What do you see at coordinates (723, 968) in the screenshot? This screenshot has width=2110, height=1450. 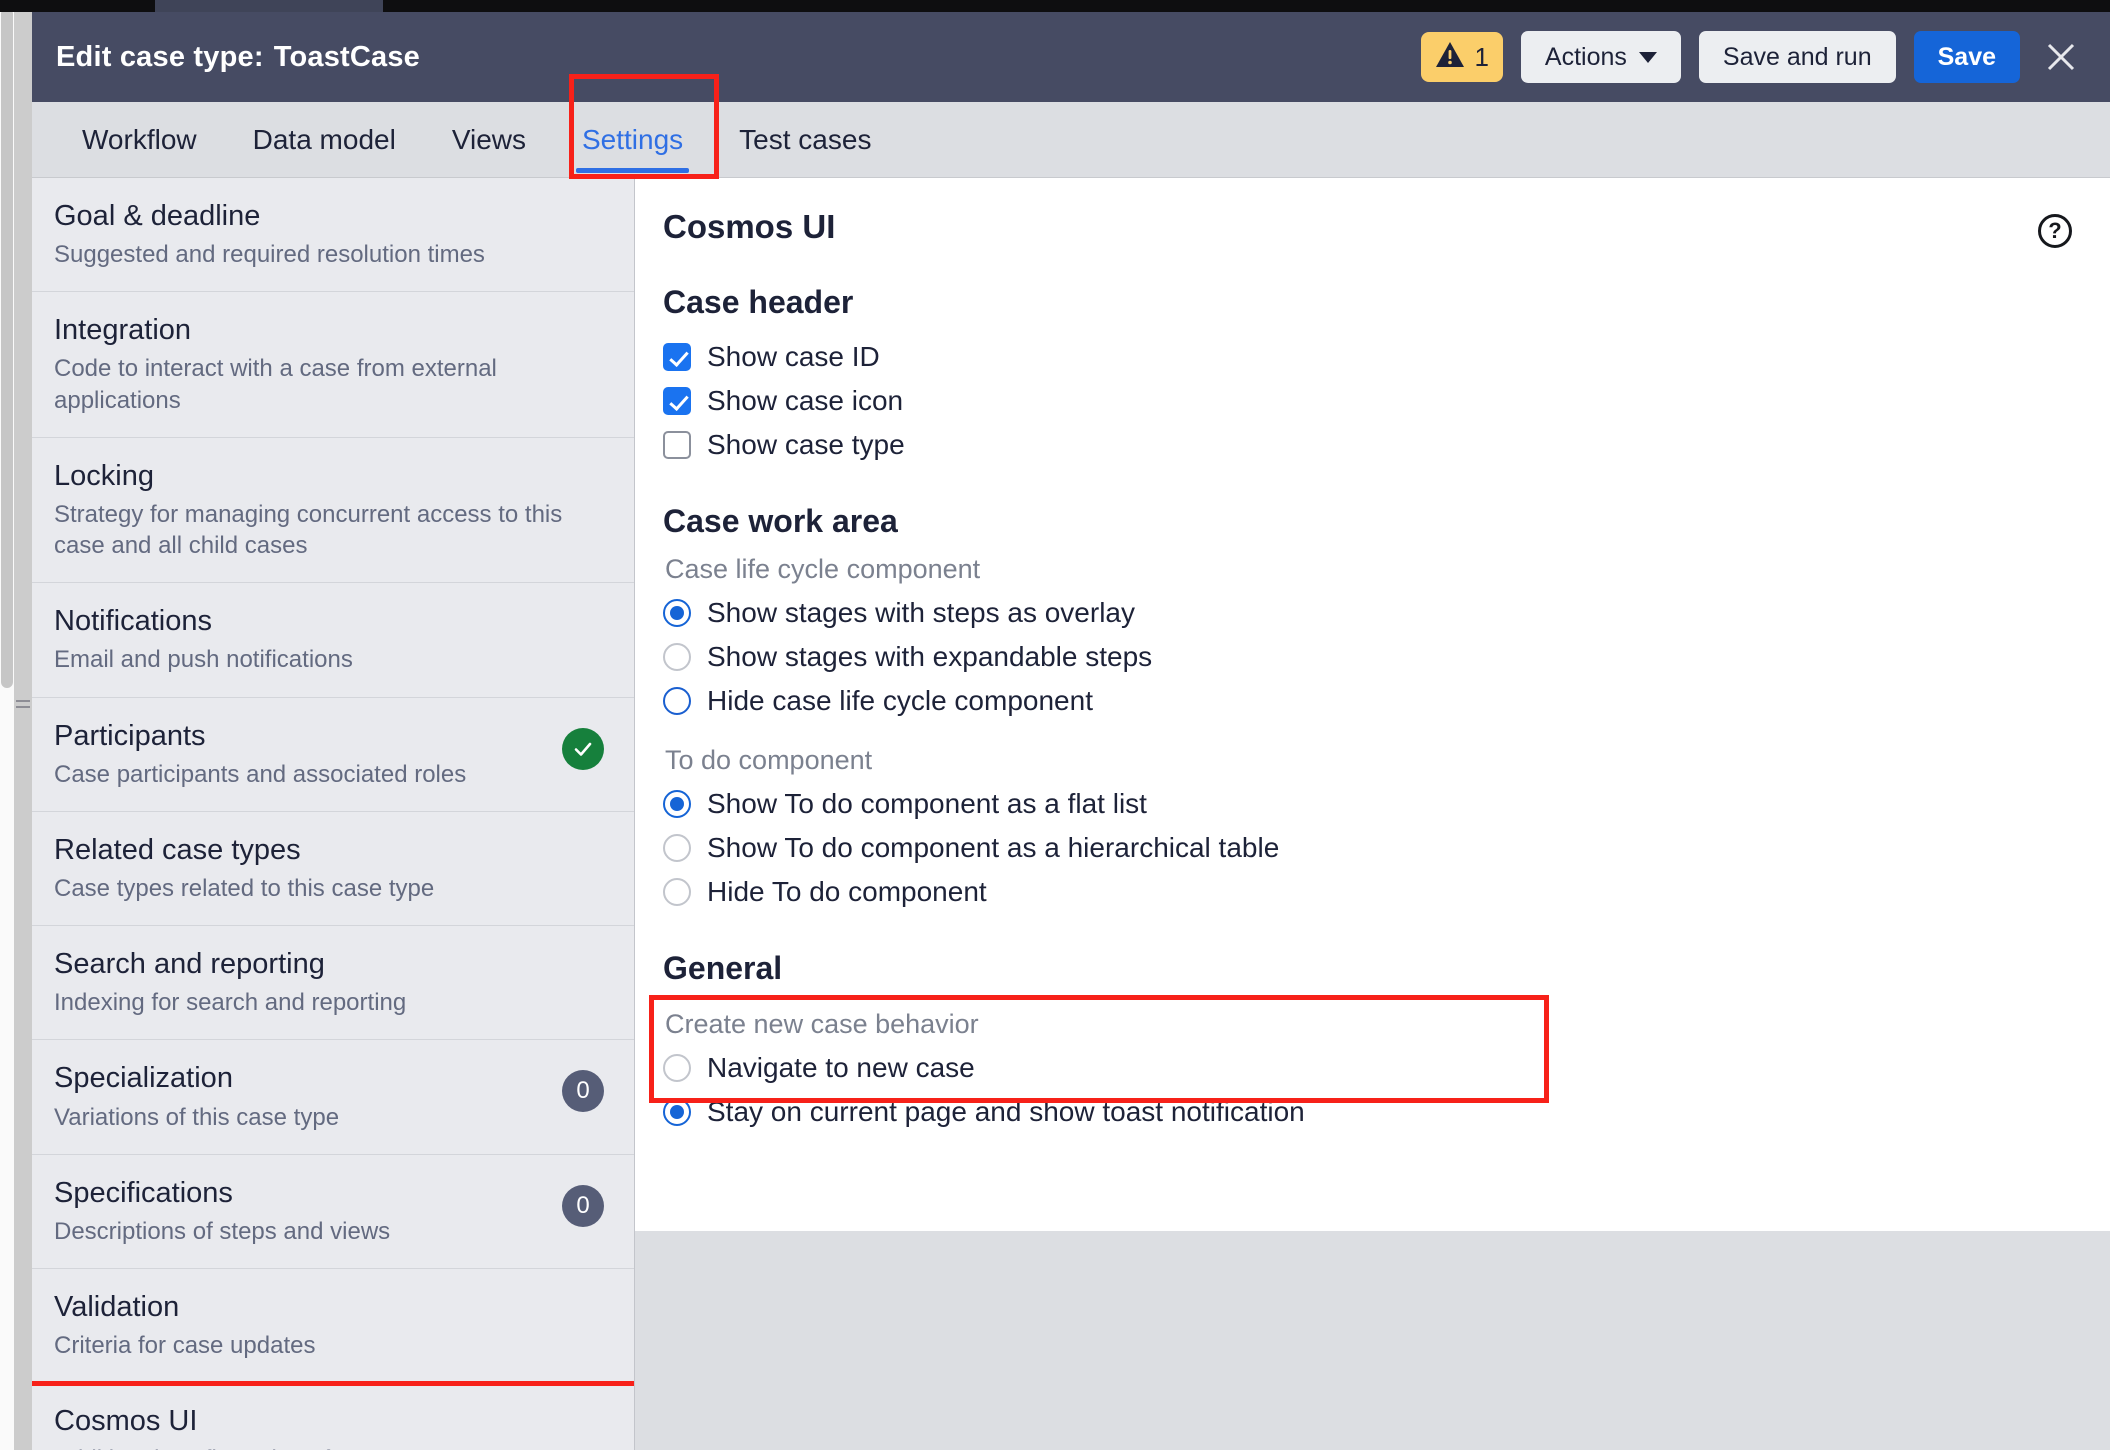 I see `section-heading-general: General` at bounding box center [723, 968].